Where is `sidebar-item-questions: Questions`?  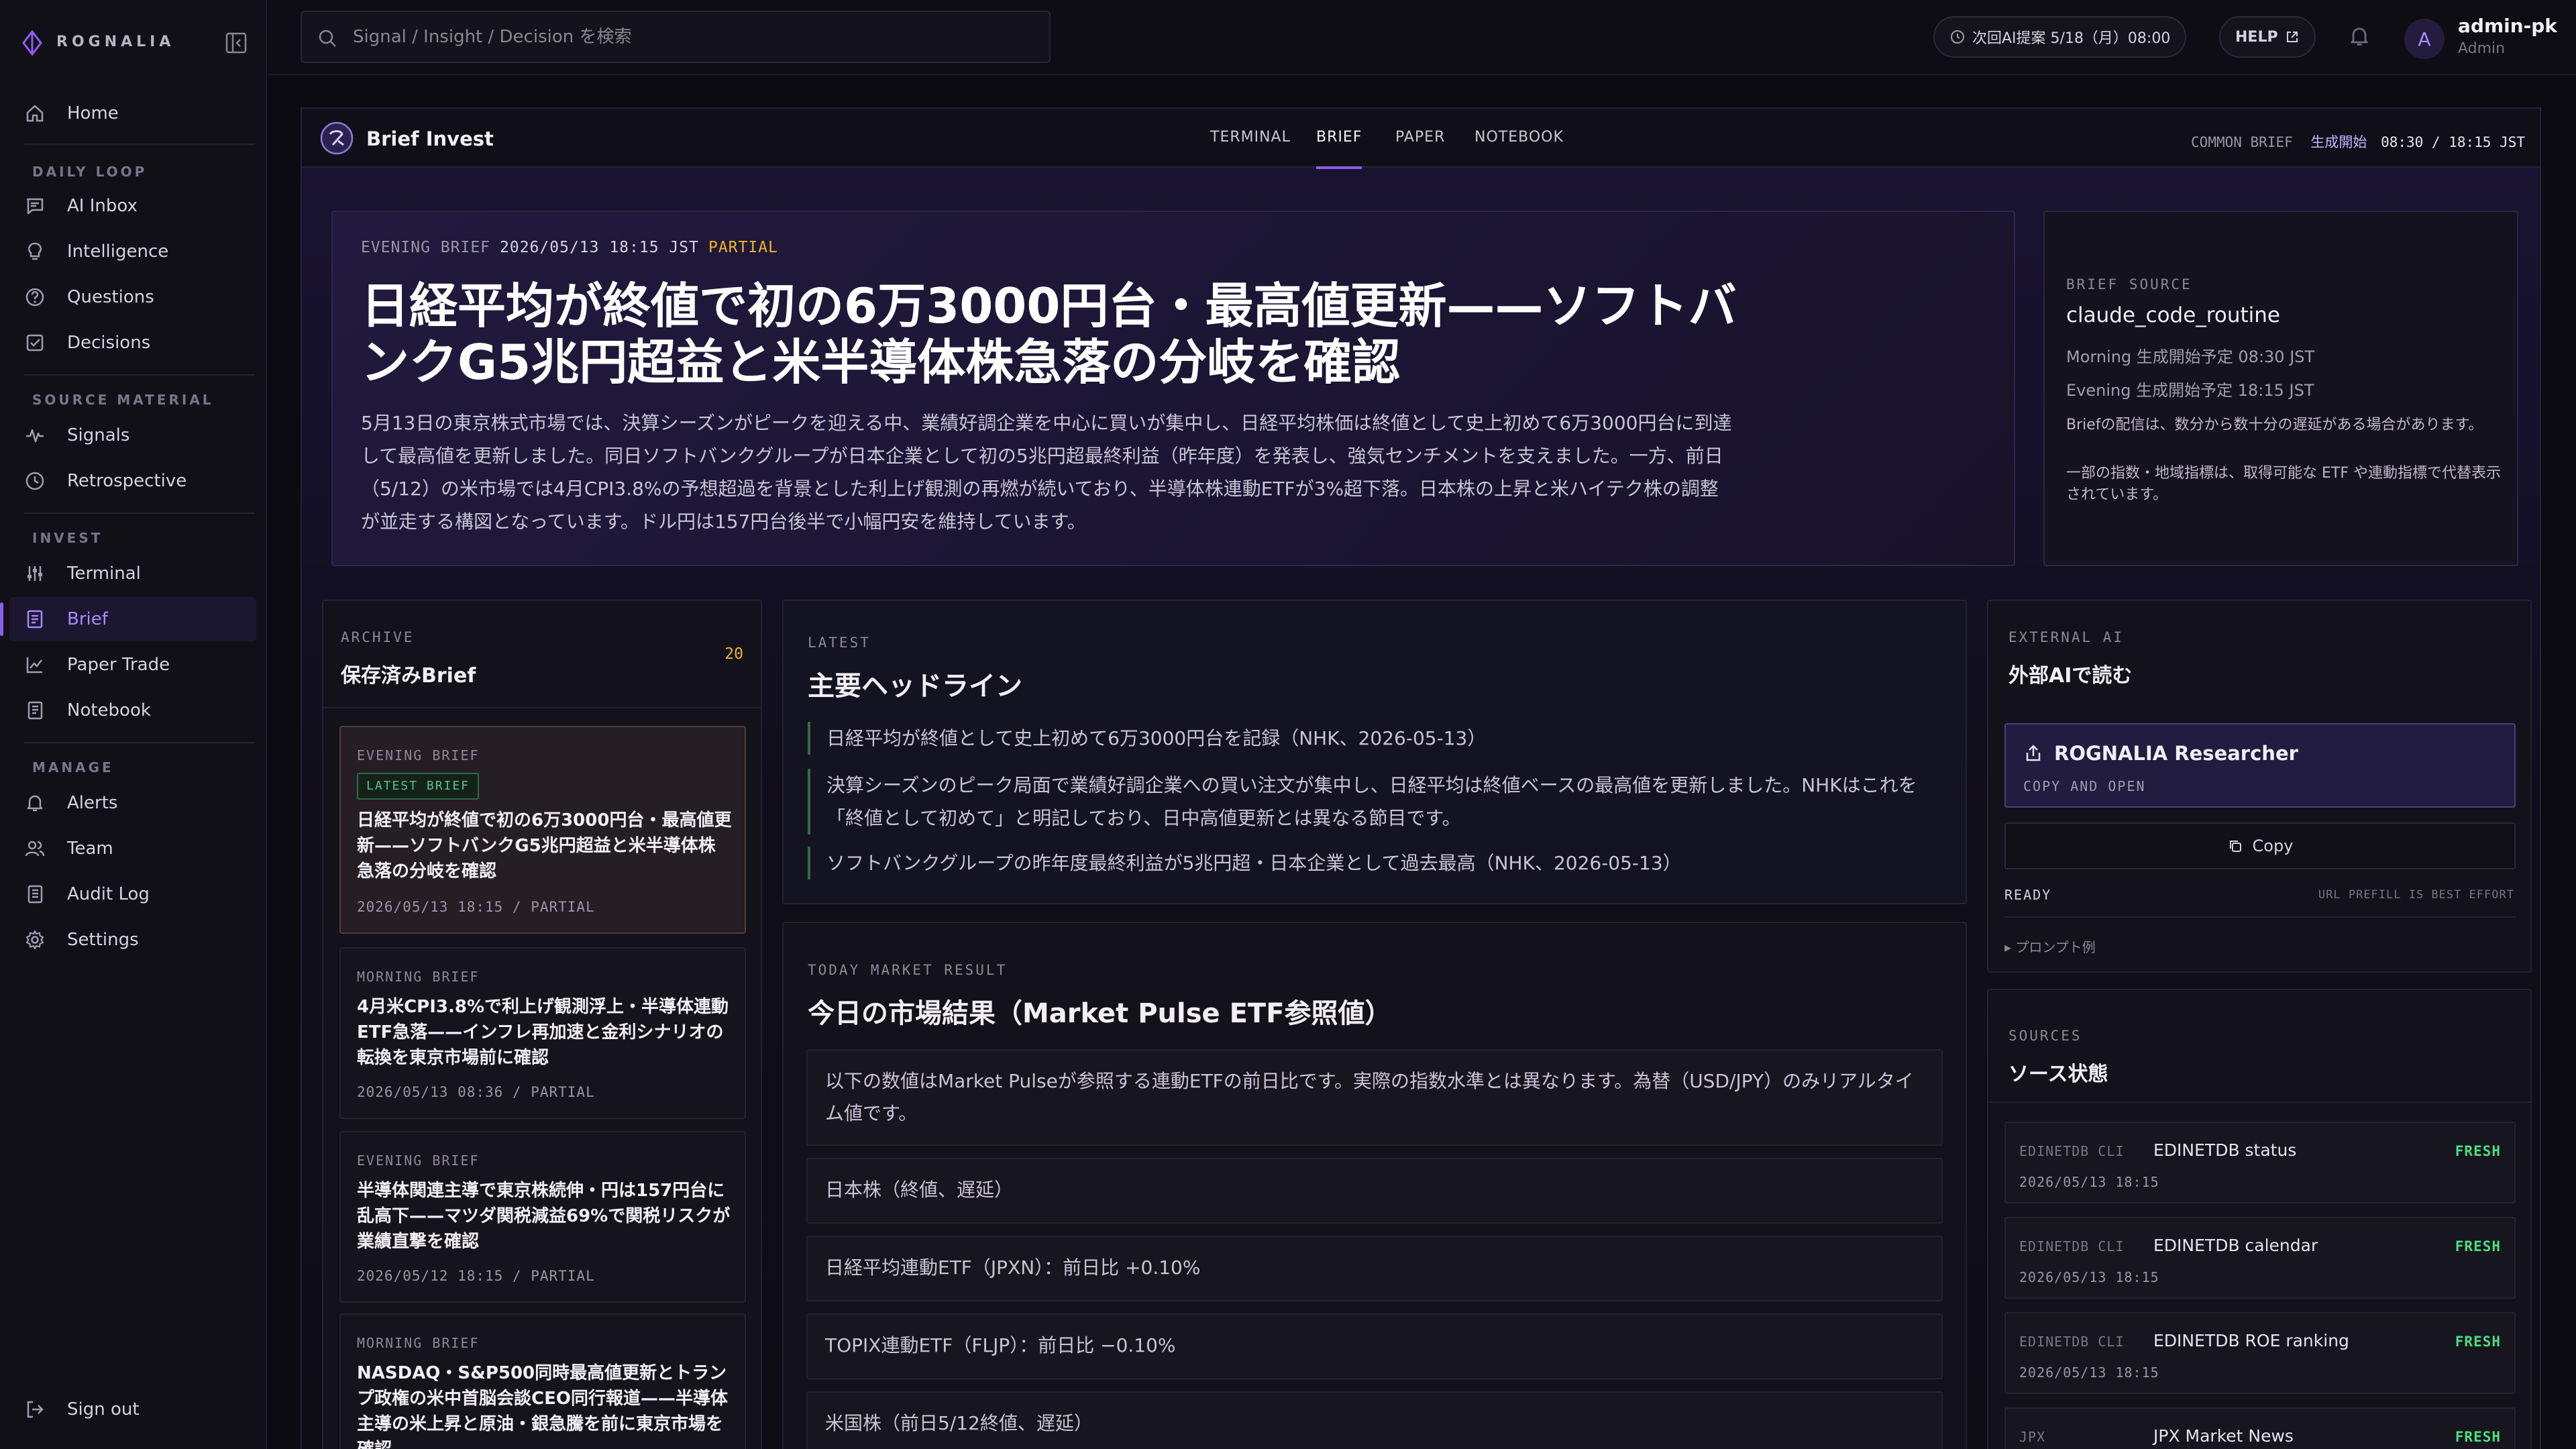 sidebar-item-questions: Questions is located at coordinates (132, 297).